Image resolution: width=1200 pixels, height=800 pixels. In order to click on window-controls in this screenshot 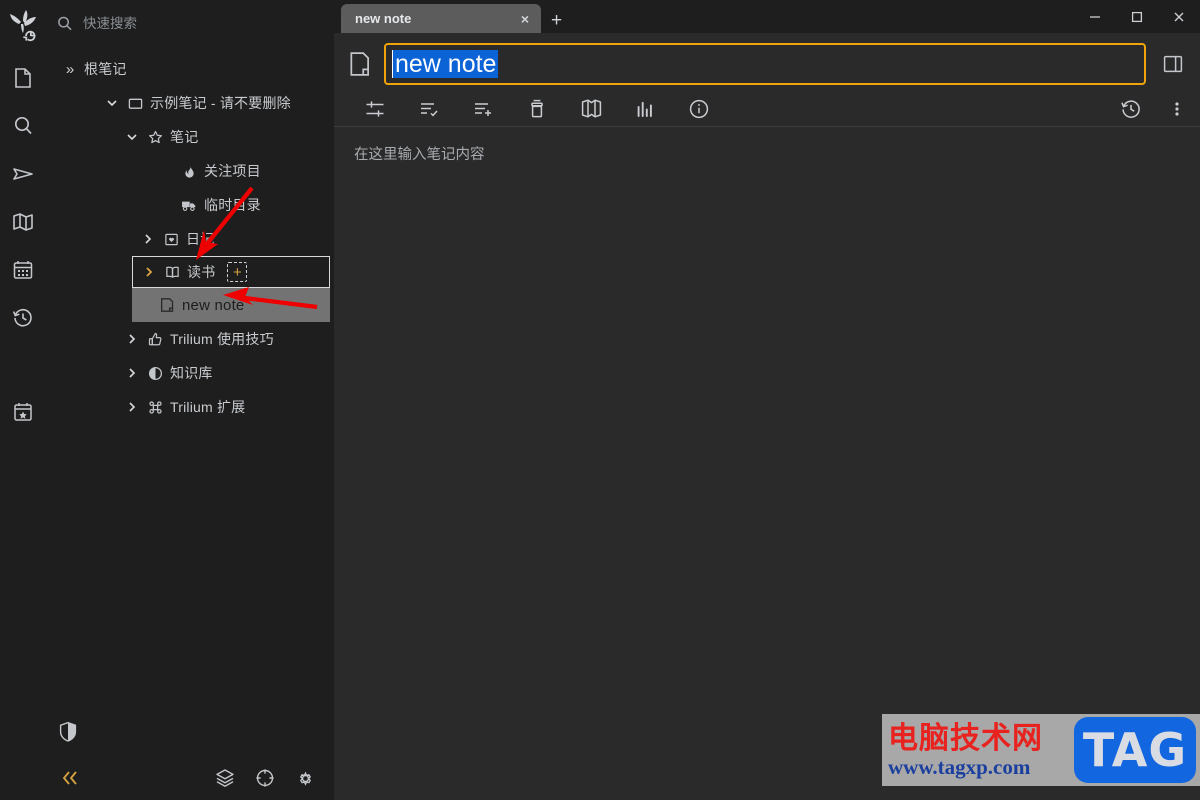, I will do `click(1137, 16)`.